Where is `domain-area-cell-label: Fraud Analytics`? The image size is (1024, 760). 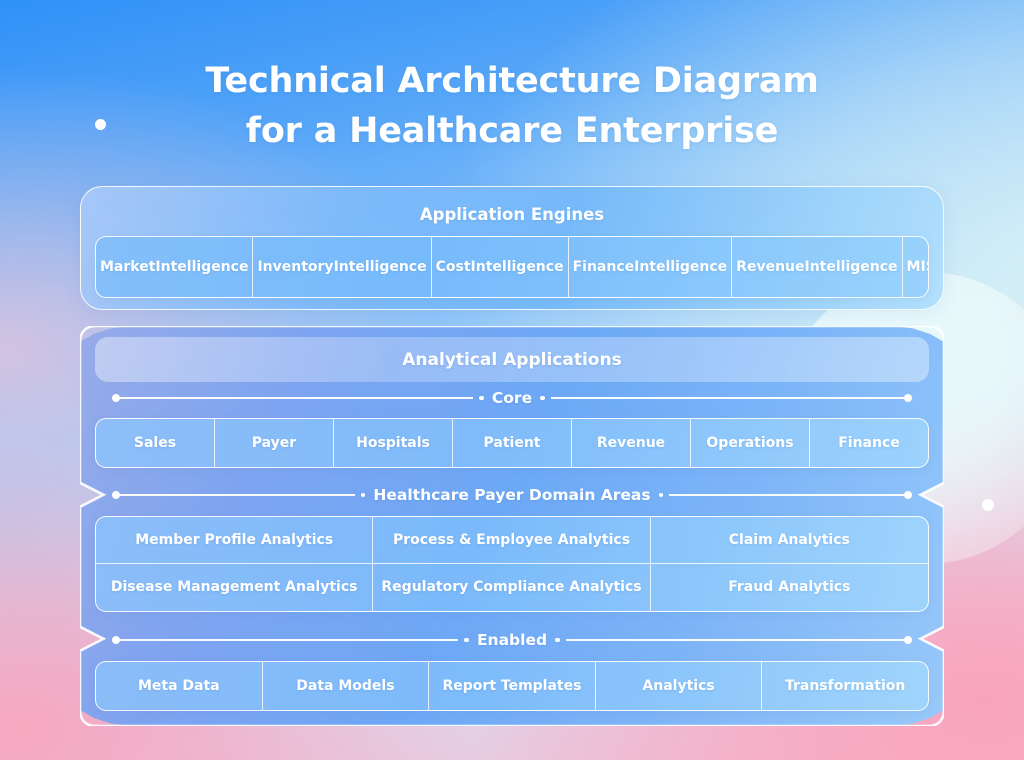 domain-area-cell-label: Fraud Analytics is located at coordinates (789, 587).